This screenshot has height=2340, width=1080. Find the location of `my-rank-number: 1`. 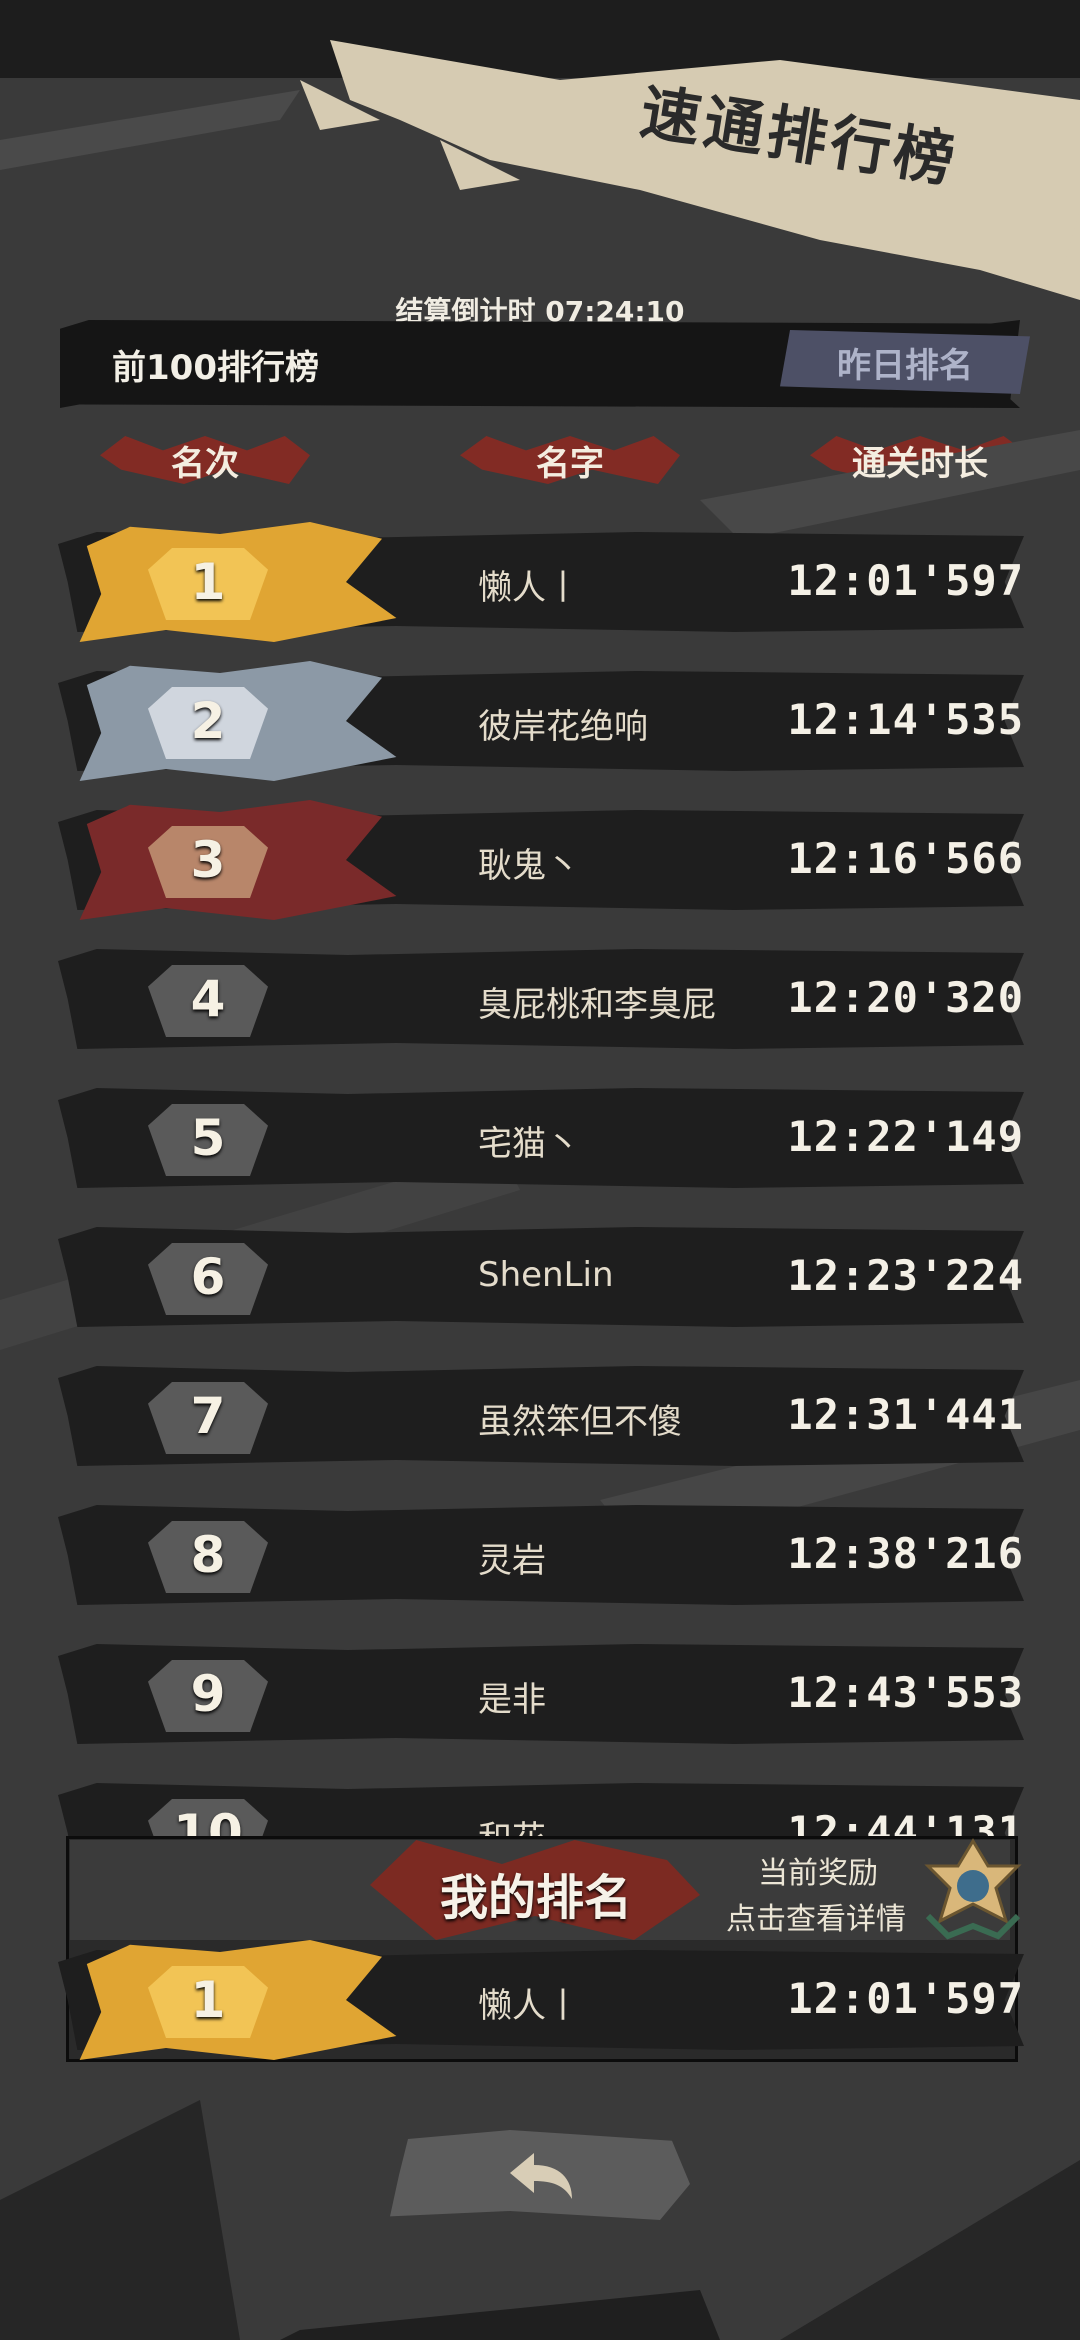

my-rank-number: 1 is located at coordinates (208, 2000).